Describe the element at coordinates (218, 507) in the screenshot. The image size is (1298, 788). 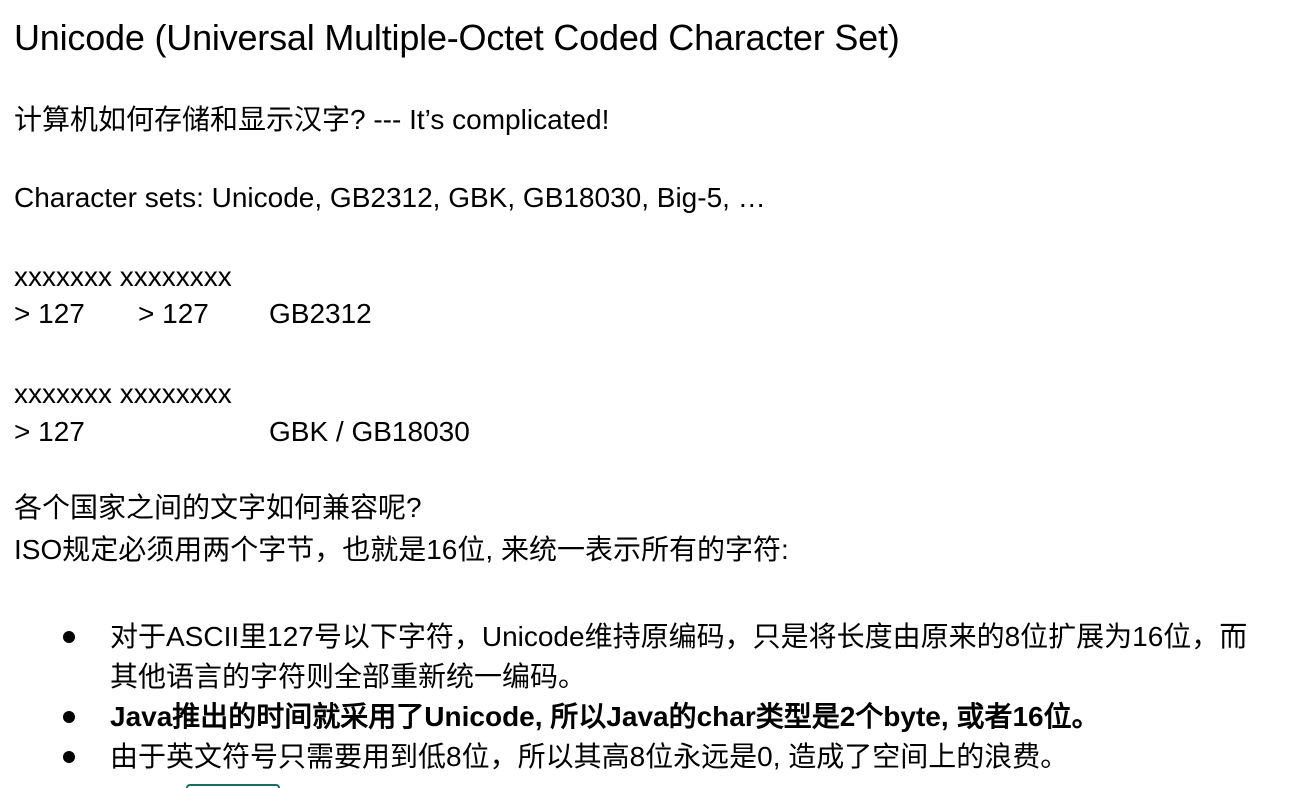
I see `compat-question-line: 各个国家之间的文字如何兼容呢?` at that location.